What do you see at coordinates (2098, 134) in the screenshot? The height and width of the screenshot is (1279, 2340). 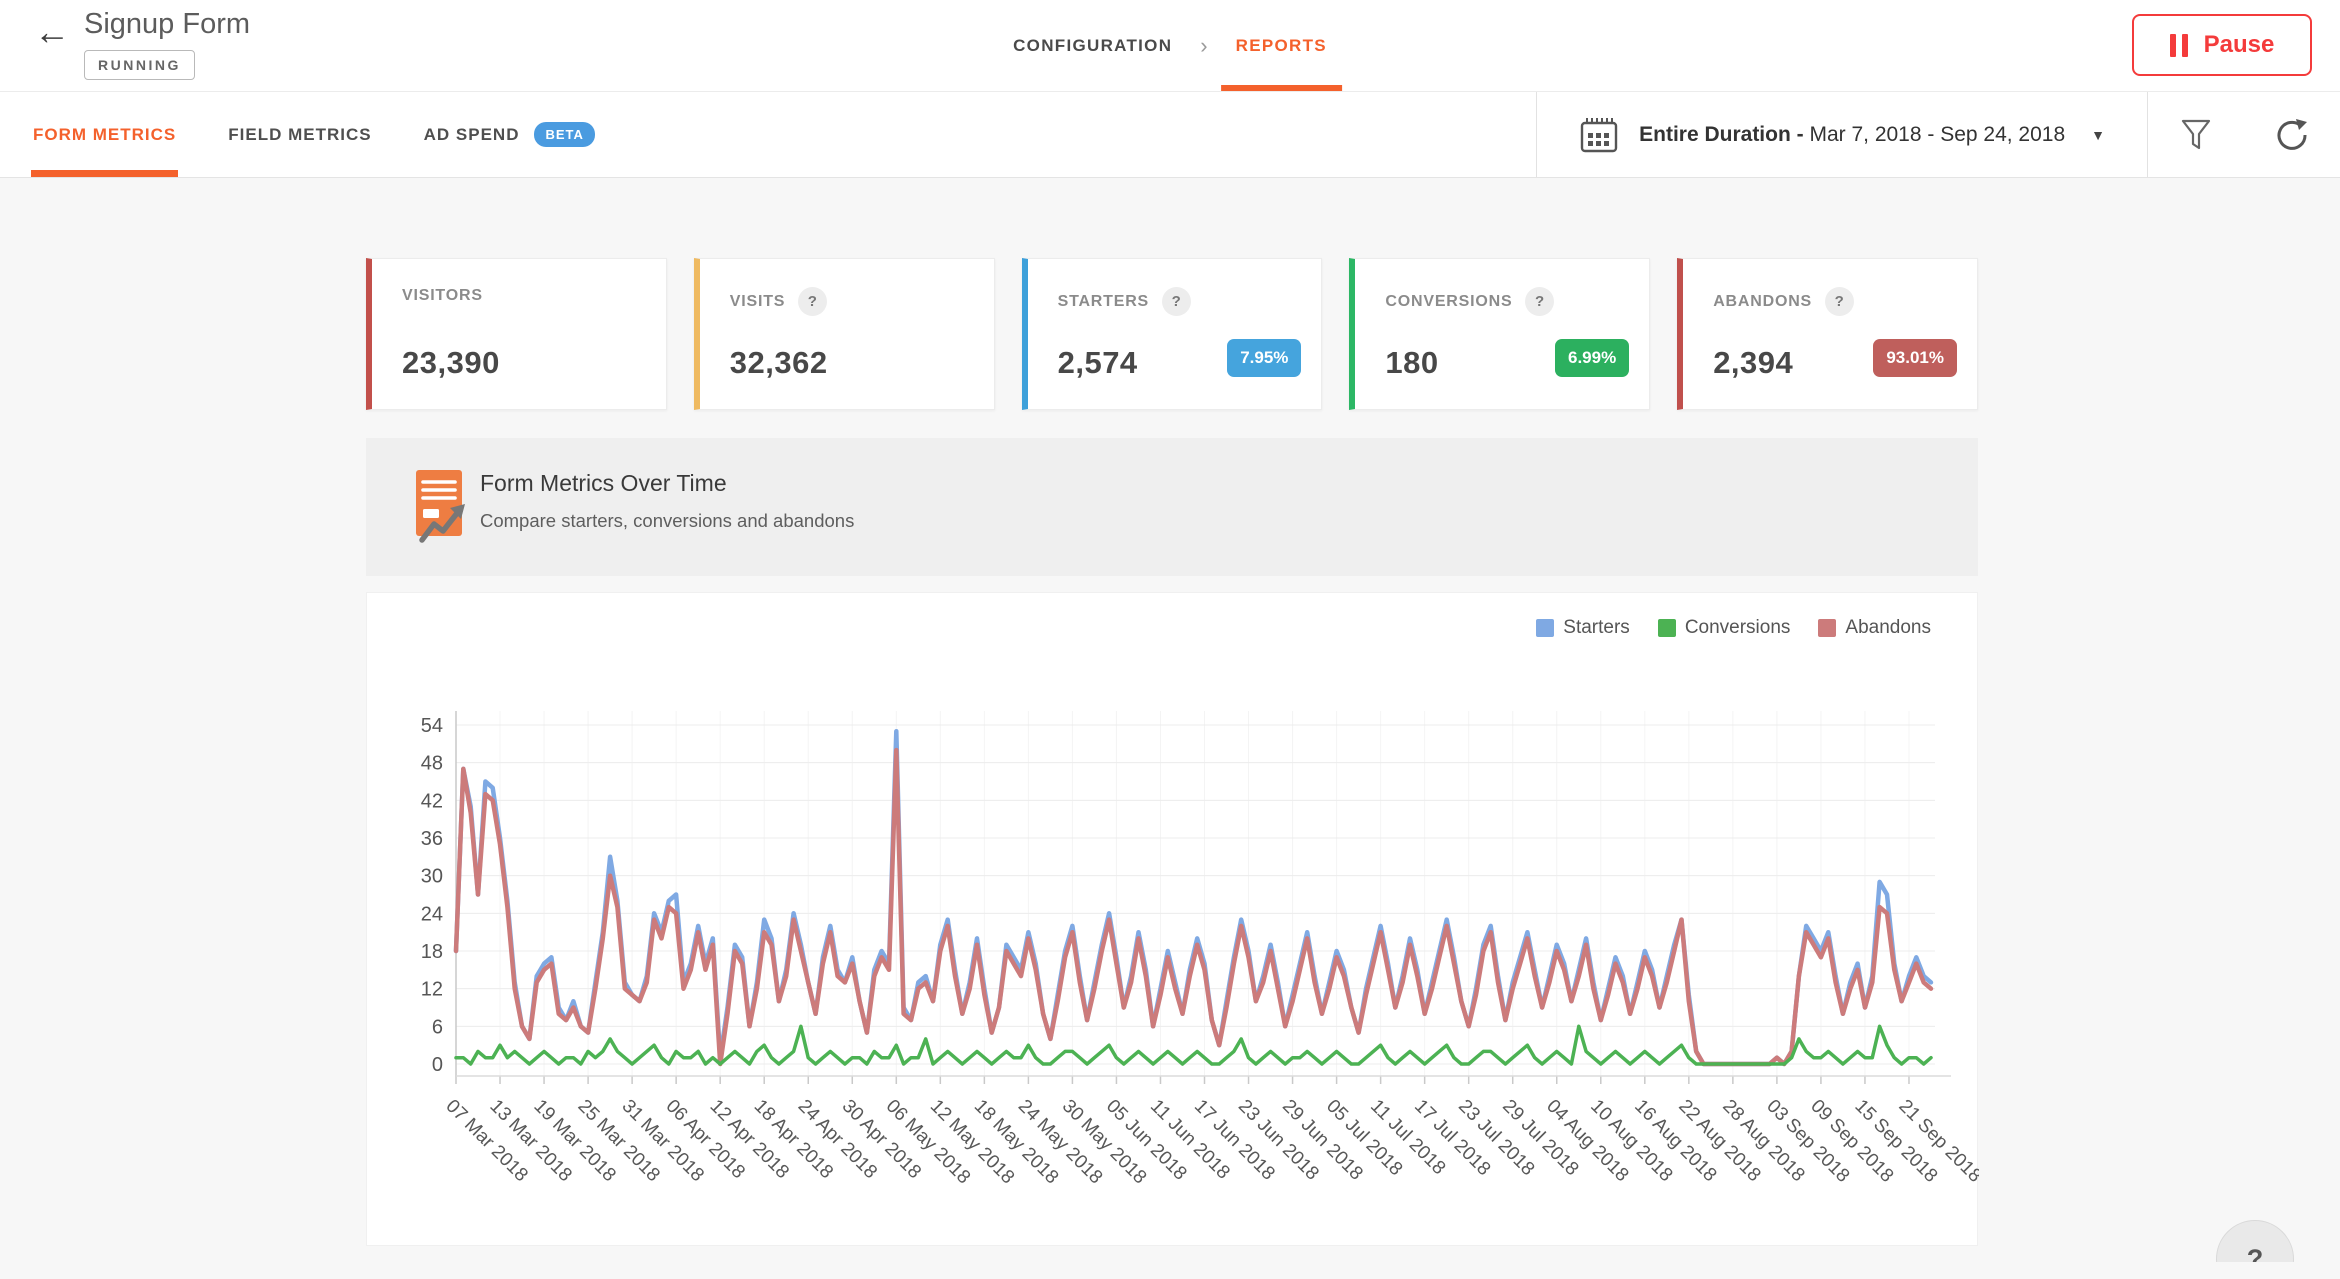 I see `caret-down-icon: ▼` at bounding box center [2098, 134].